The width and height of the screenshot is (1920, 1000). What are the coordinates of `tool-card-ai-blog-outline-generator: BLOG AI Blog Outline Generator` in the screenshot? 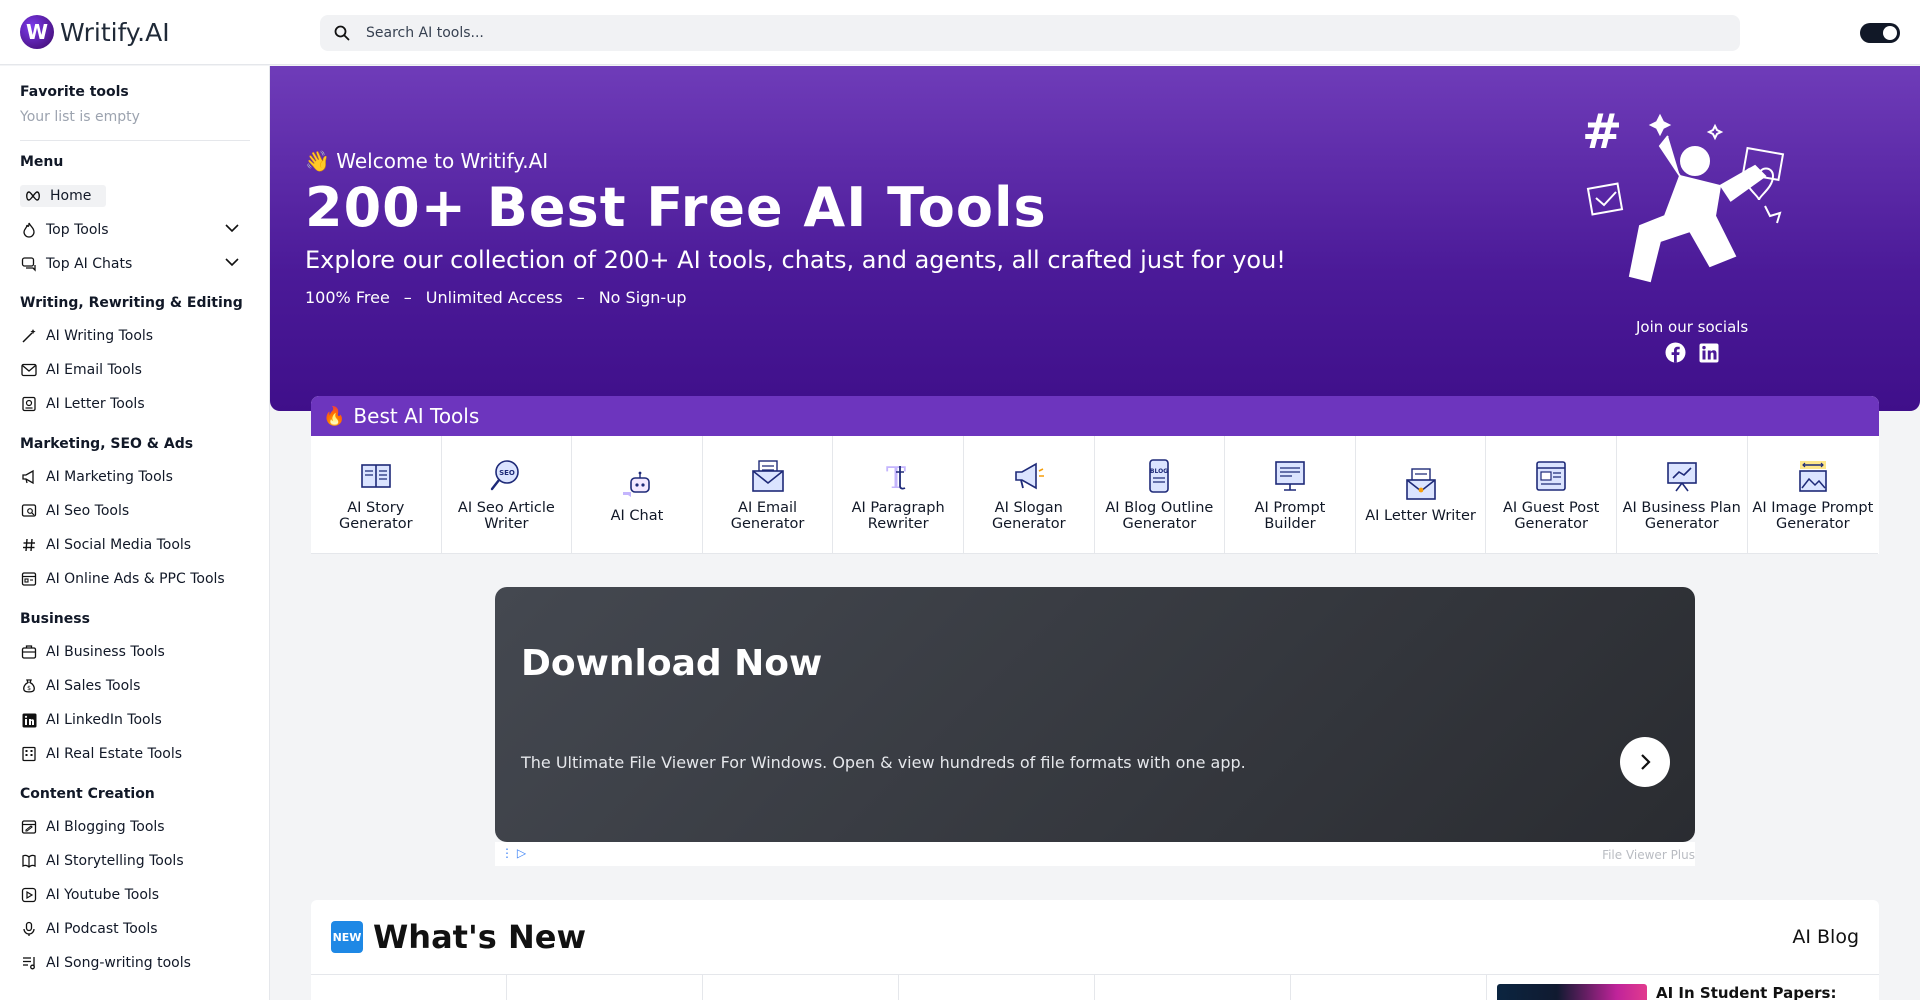 It's located at (1160, 495).